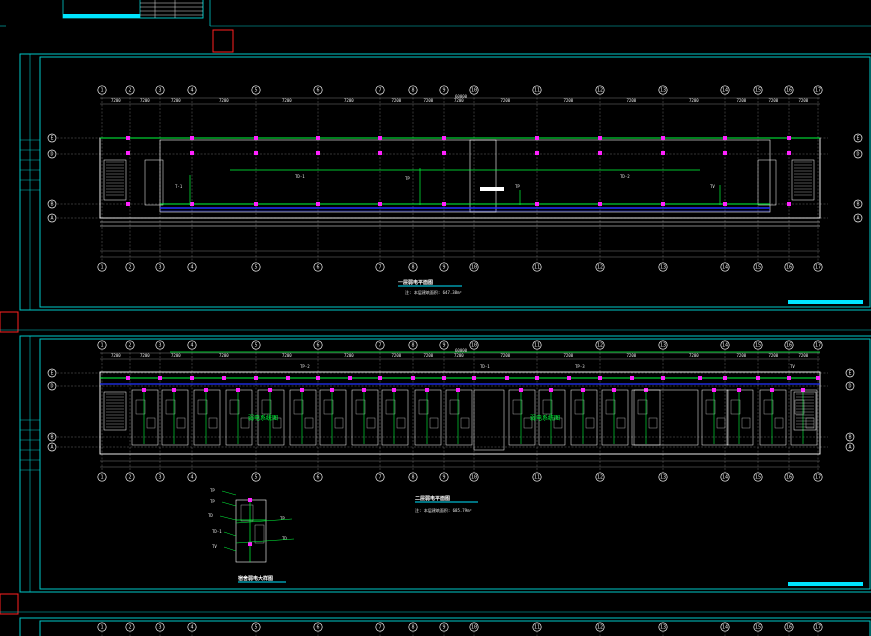 The width and height of the screenshot is (871, 636). What do you see at coordinates (51, 154) in the screenshot?
I see `row-letter: D` at bounding box center [51, 154].